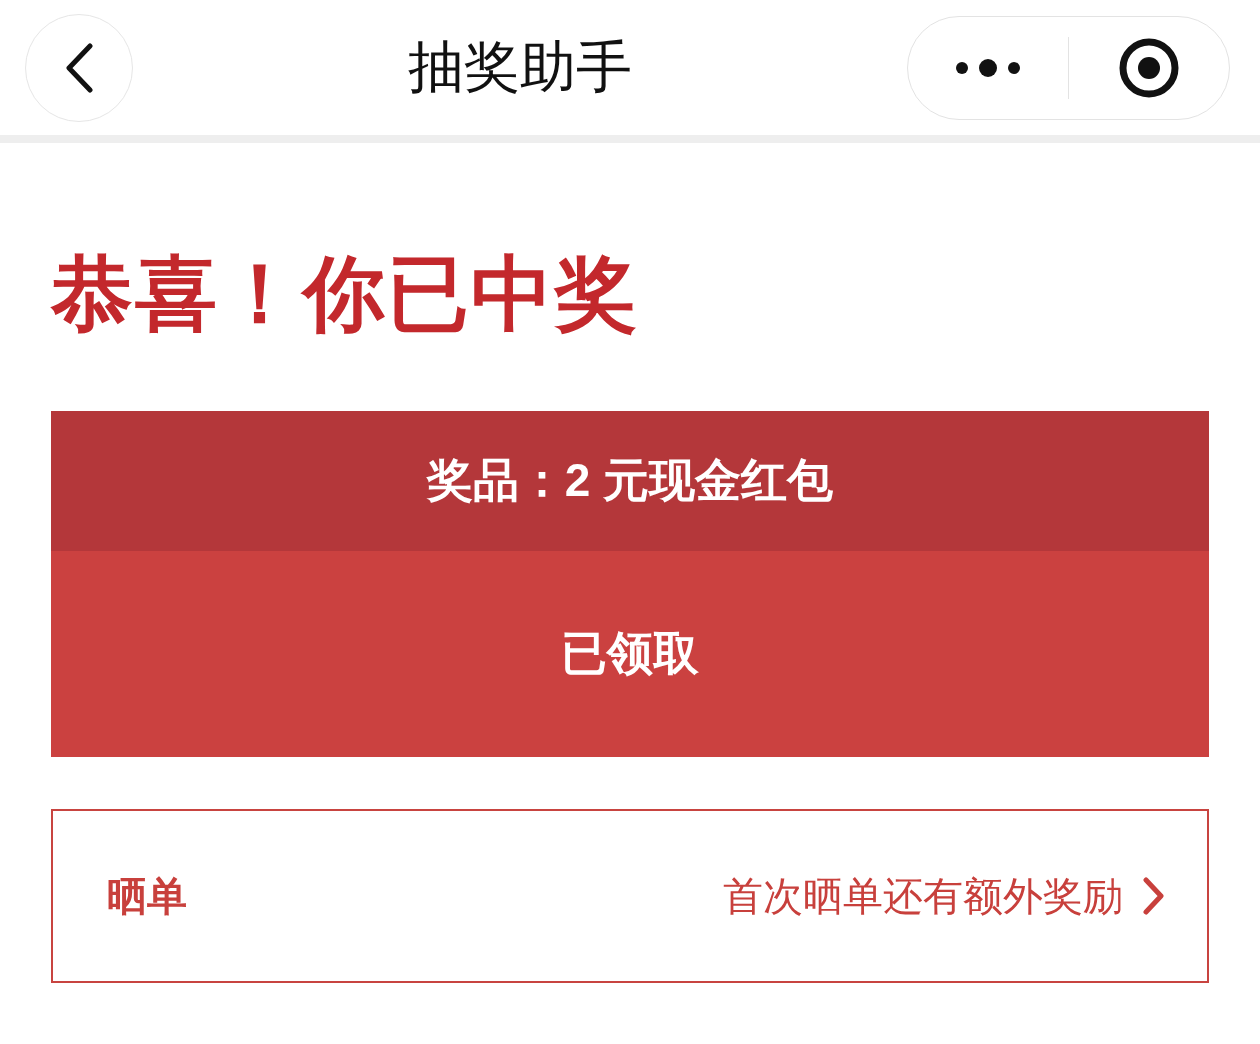 The height and width of the screenshot is (1044, 1260). Describe the element at coordinates (630, 481) in the screenshot. I see `prize-label: 奖品：2 元现金红包` at that location.